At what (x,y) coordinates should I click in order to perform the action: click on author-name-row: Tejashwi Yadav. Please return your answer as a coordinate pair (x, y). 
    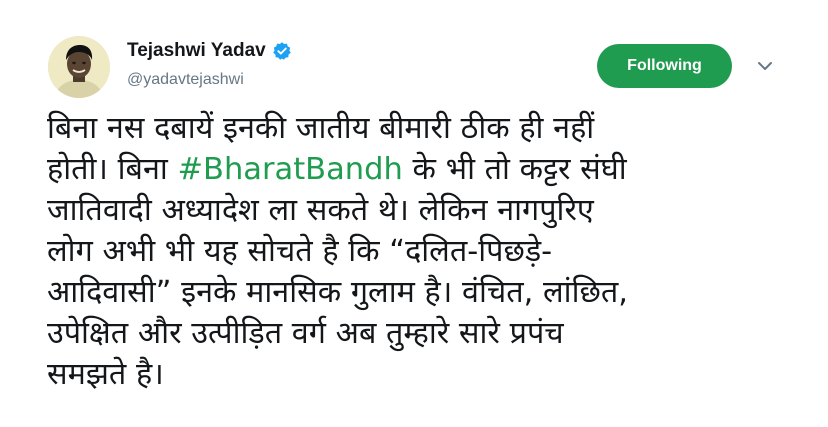
    Looking at the image, I should click on (209, 51).